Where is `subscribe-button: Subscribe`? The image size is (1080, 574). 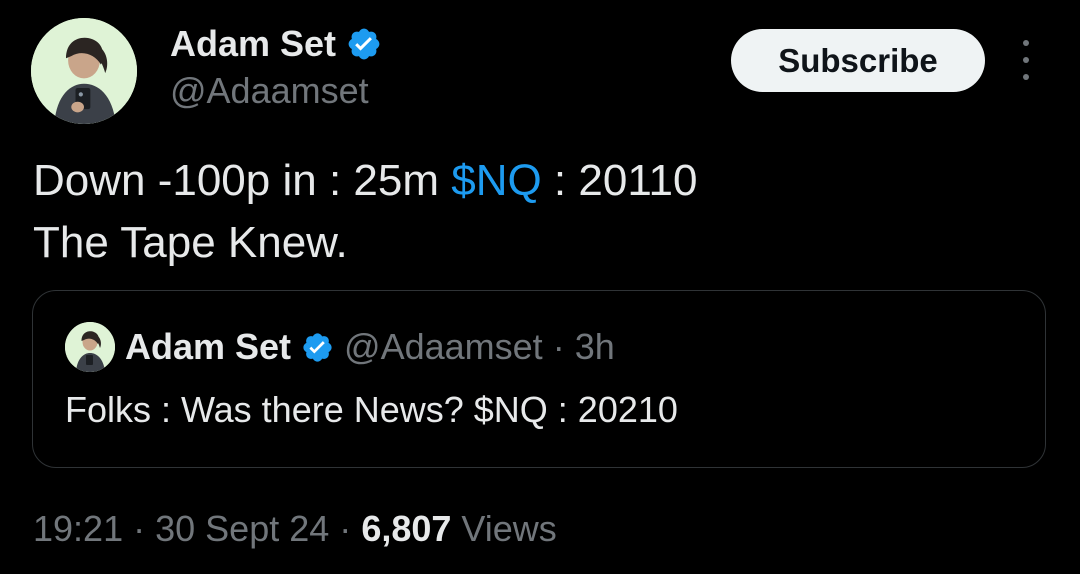 subscribe-button: Subscribe is located at coordinates (858, 60).